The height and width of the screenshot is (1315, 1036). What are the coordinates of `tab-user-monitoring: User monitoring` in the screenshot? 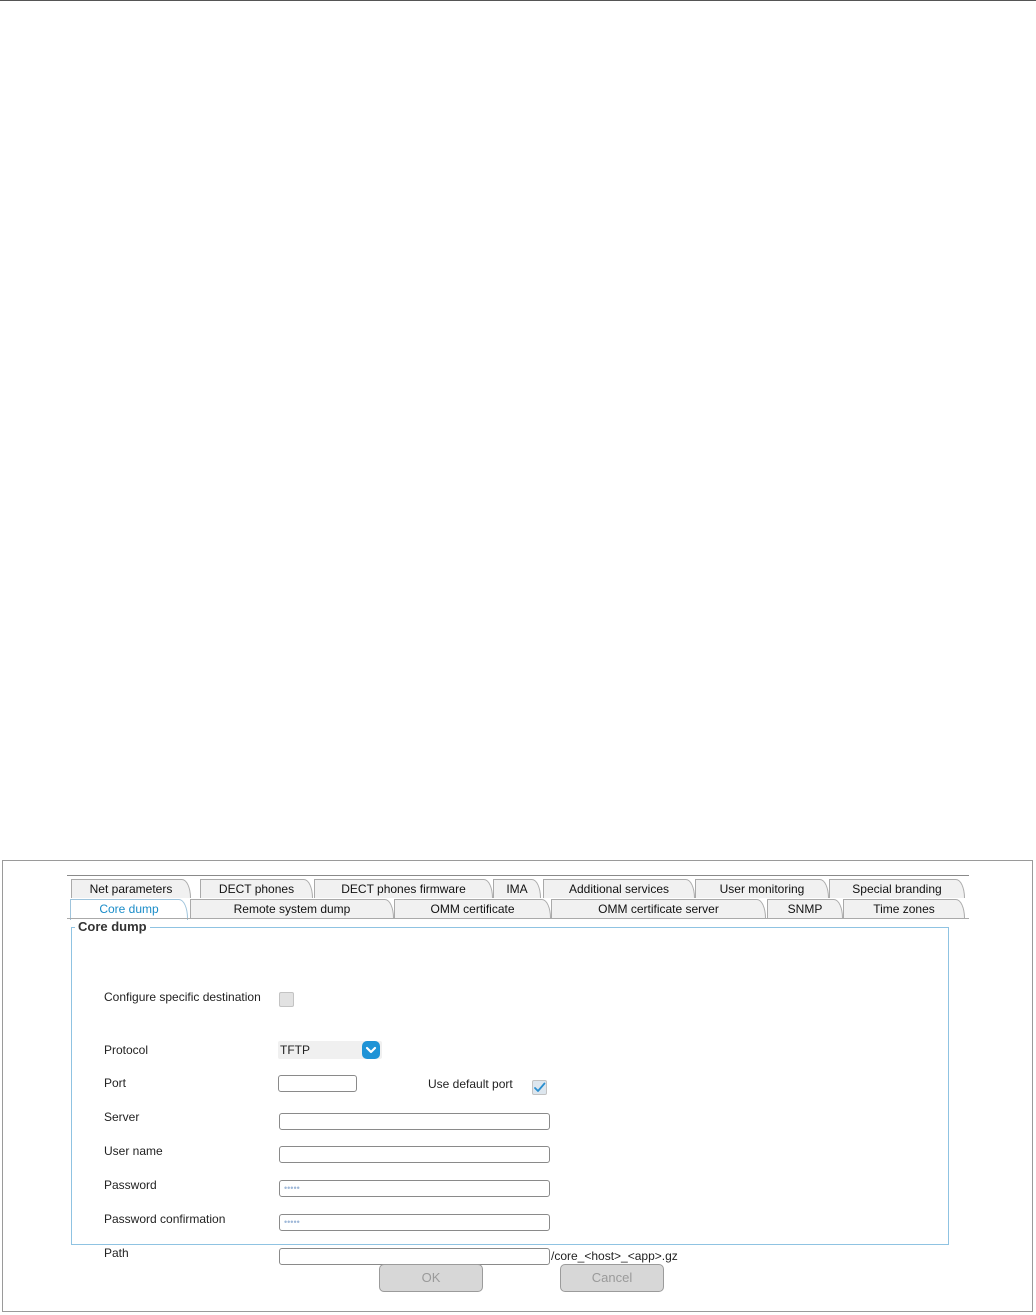 It's located at (762, 888).